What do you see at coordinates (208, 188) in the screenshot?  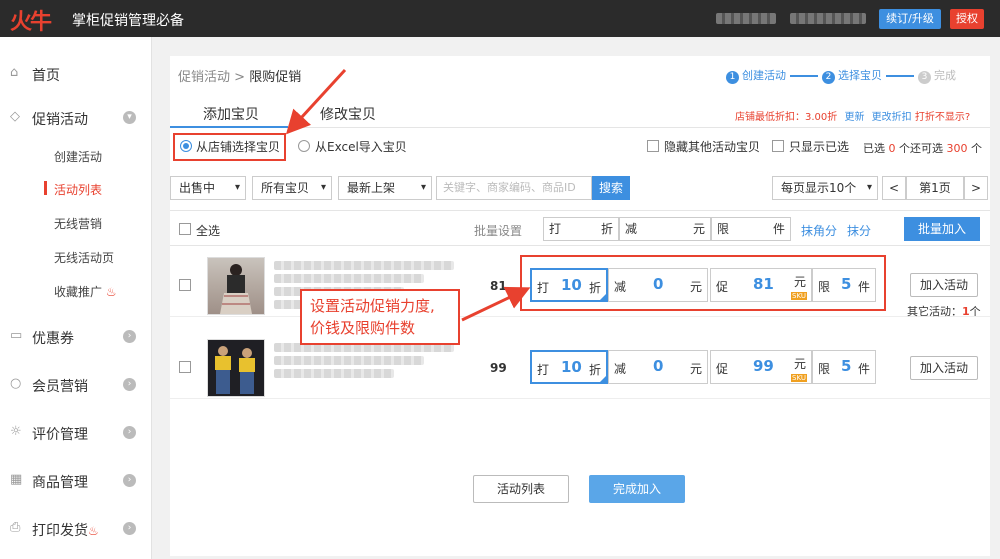 I see `status-select: 出售中` at bounding box center [208, 188].